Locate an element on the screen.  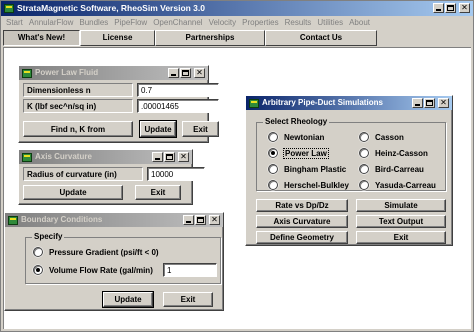
menu-velocity: Velocity is located at coordinates (223, 22).